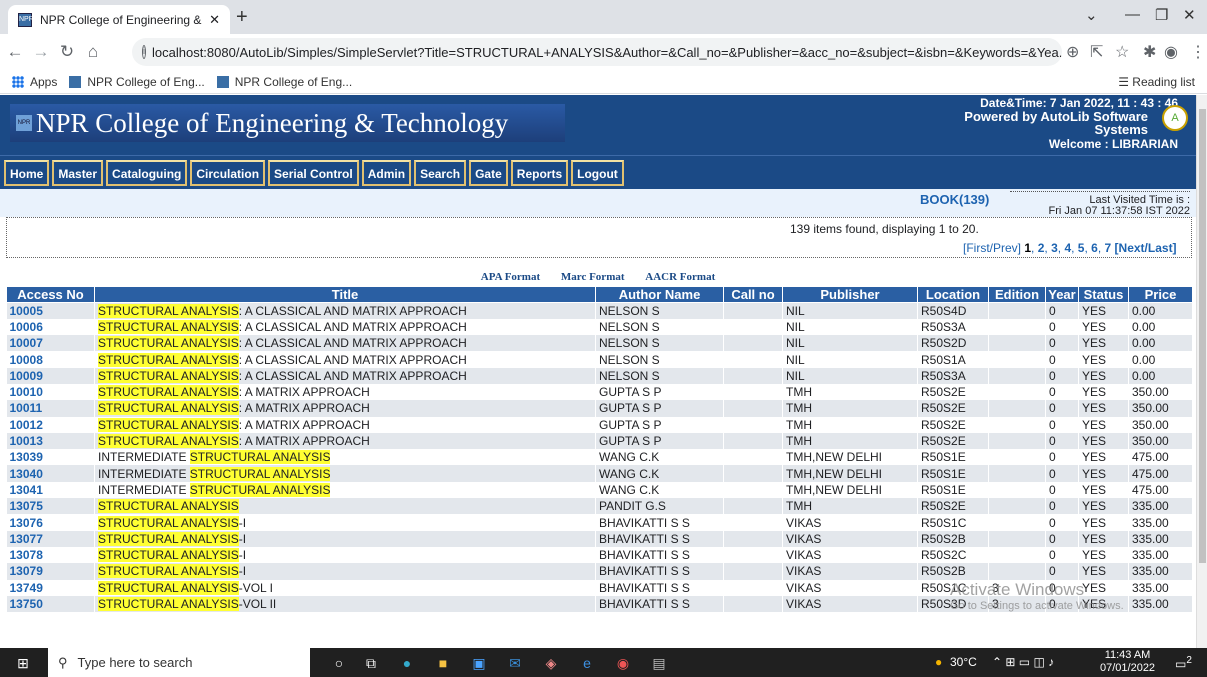 This screenshot has width=1207, height=677. What do you see at coordinates (1067, 248) in the screenshot?
I see `pager-page-link: 4` at bounding box center [1067, 248].